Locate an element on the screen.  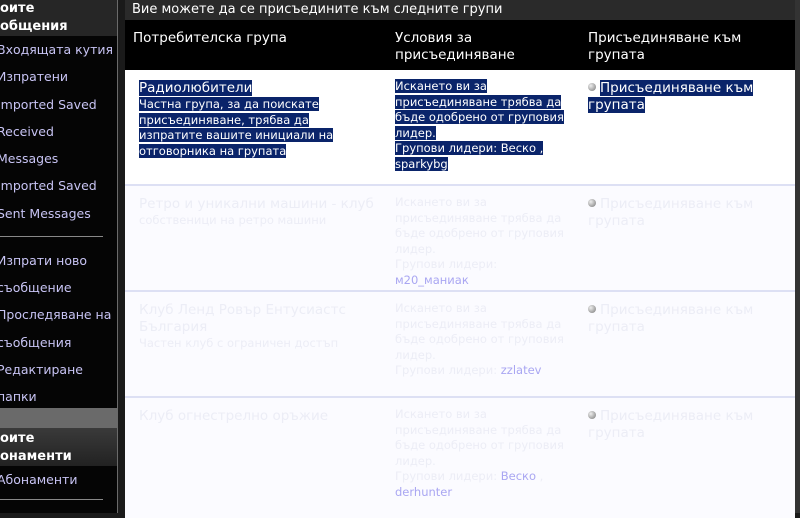
sidebar-item-new-message-2: съобщение is located at coordinates (58, 287).